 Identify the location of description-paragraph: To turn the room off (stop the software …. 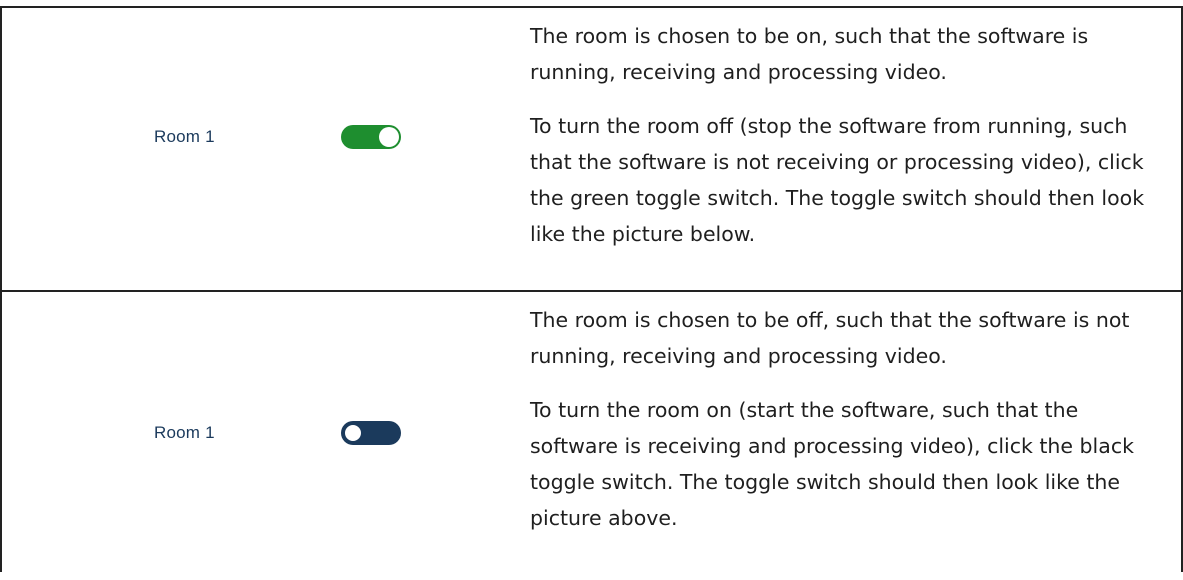
(837, 180).